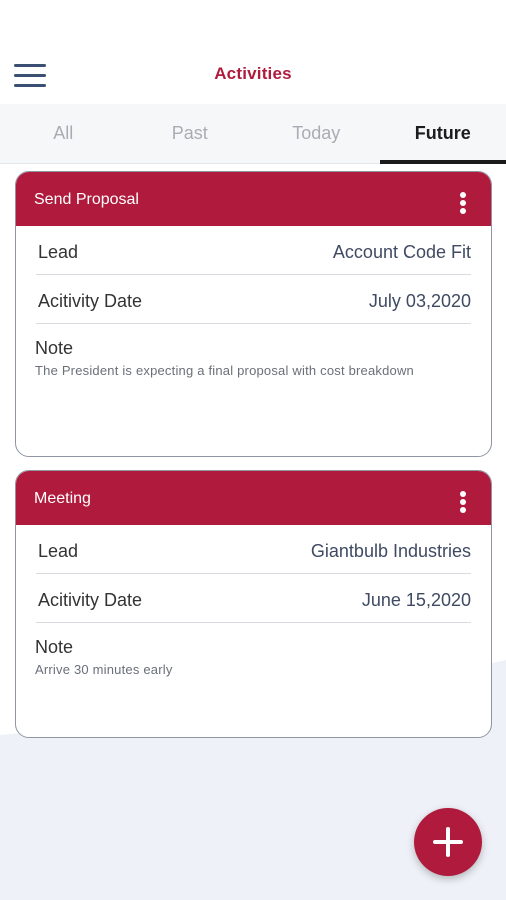 This screenshot has width=506, height=900. What do you see at coordinates (253, 199) in the screenshot?
I see `activity-card-header: Send Proposal` at bounding box center [253, 199].